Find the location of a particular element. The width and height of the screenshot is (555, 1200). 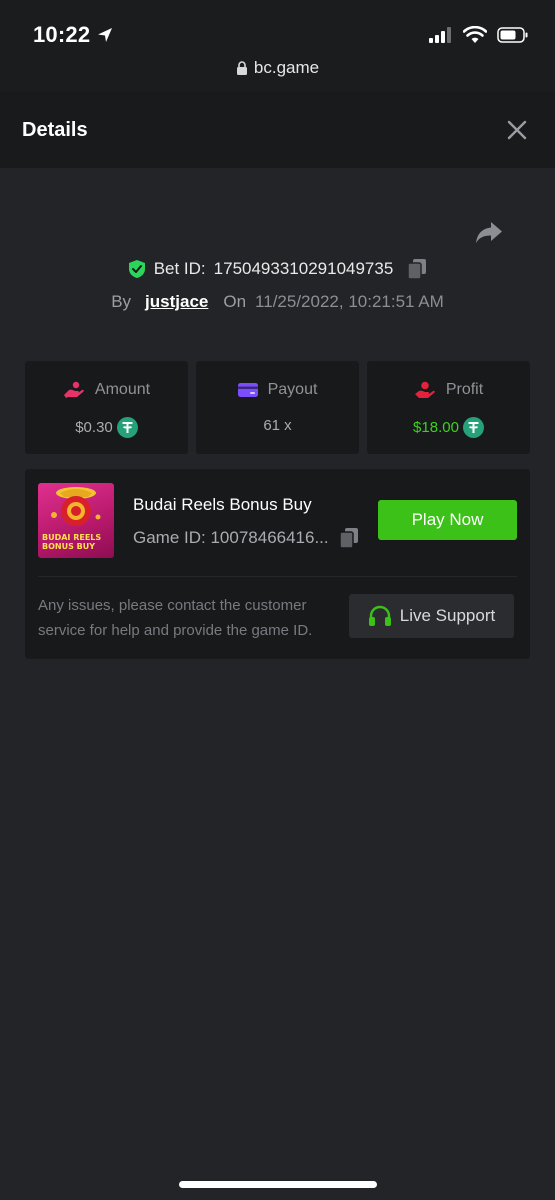

payout-label: Payout is located at coordinates (292, 389).